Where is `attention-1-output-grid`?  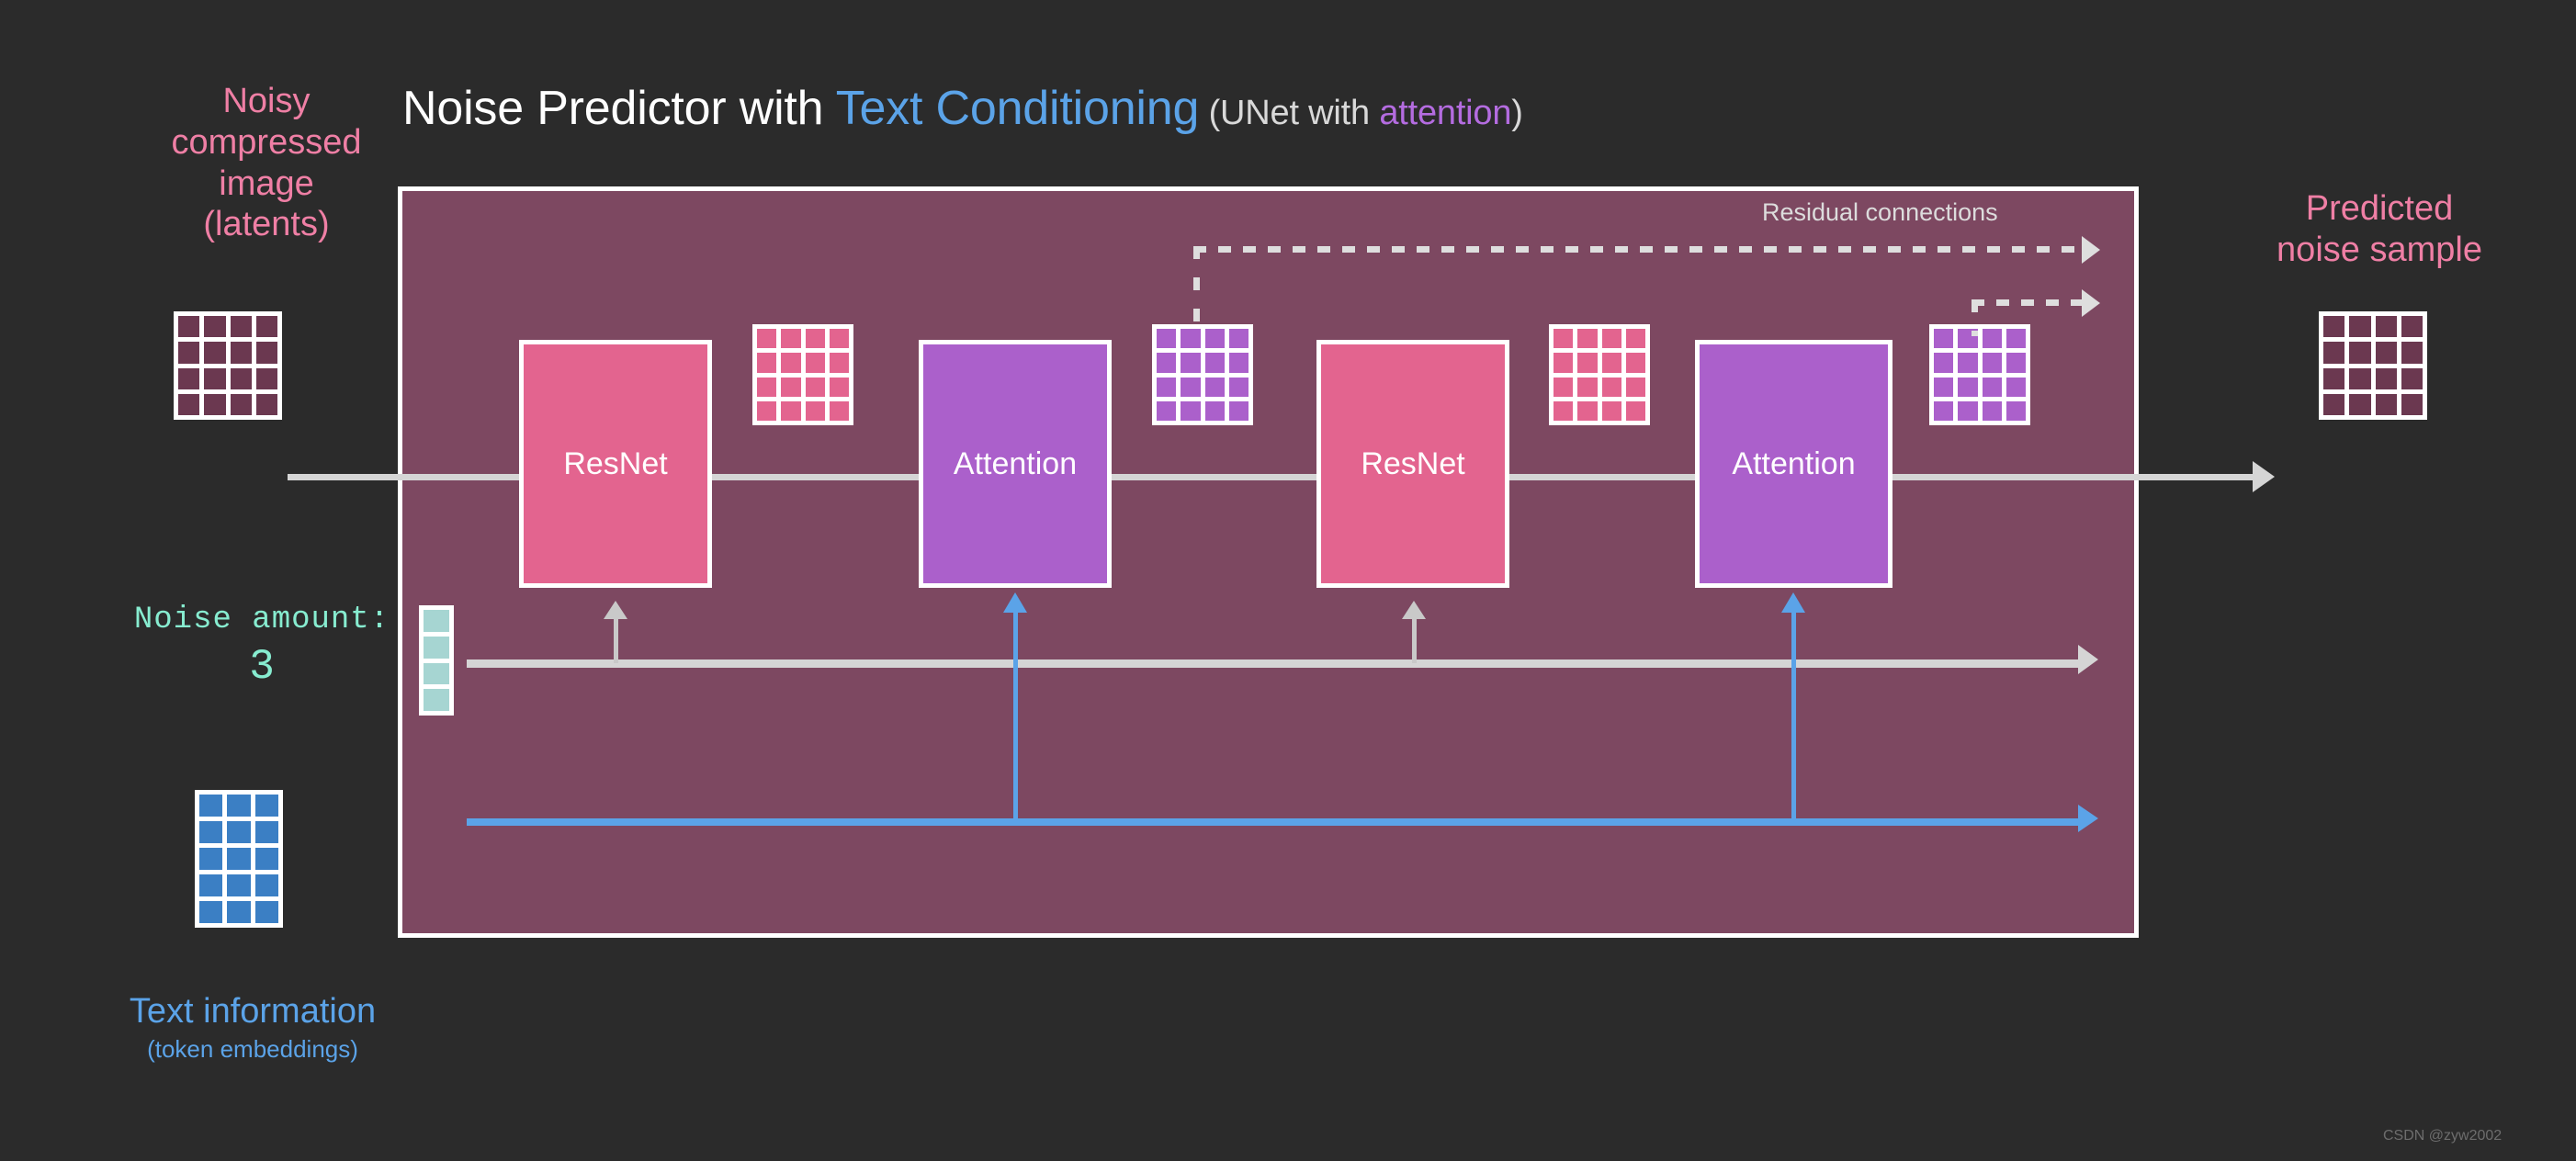 attention-1-output-grid is located at coordinates (1202, 374).